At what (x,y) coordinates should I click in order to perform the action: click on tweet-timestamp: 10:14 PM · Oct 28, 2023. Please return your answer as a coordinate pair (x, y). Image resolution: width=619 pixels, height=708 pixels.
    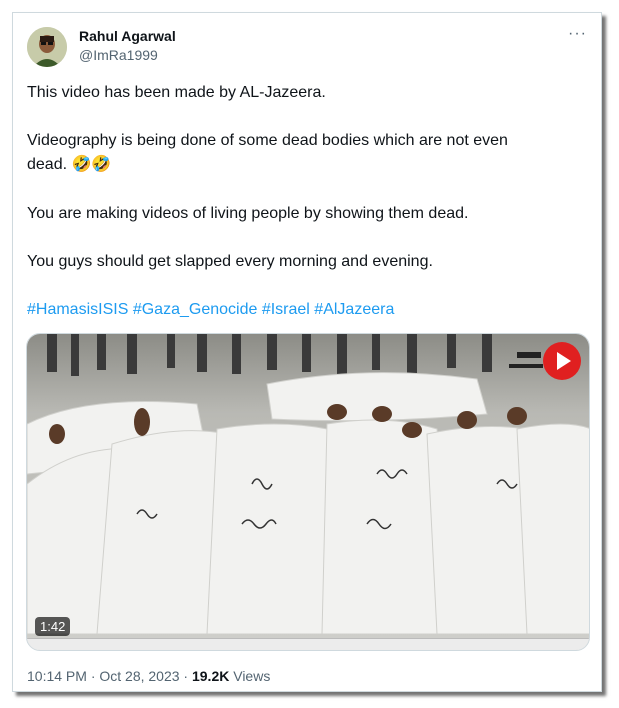
    Looking at the image, I should click on (103, 676).